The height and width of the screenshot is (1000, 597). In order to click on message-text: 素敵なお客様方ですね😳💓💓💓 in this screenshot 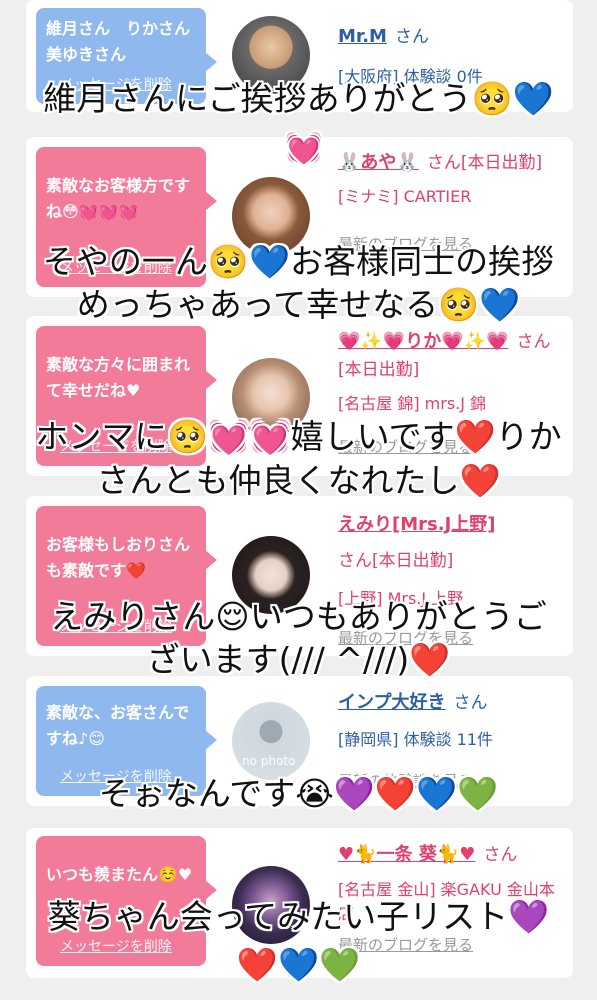, I will do `click(118, 198)`.